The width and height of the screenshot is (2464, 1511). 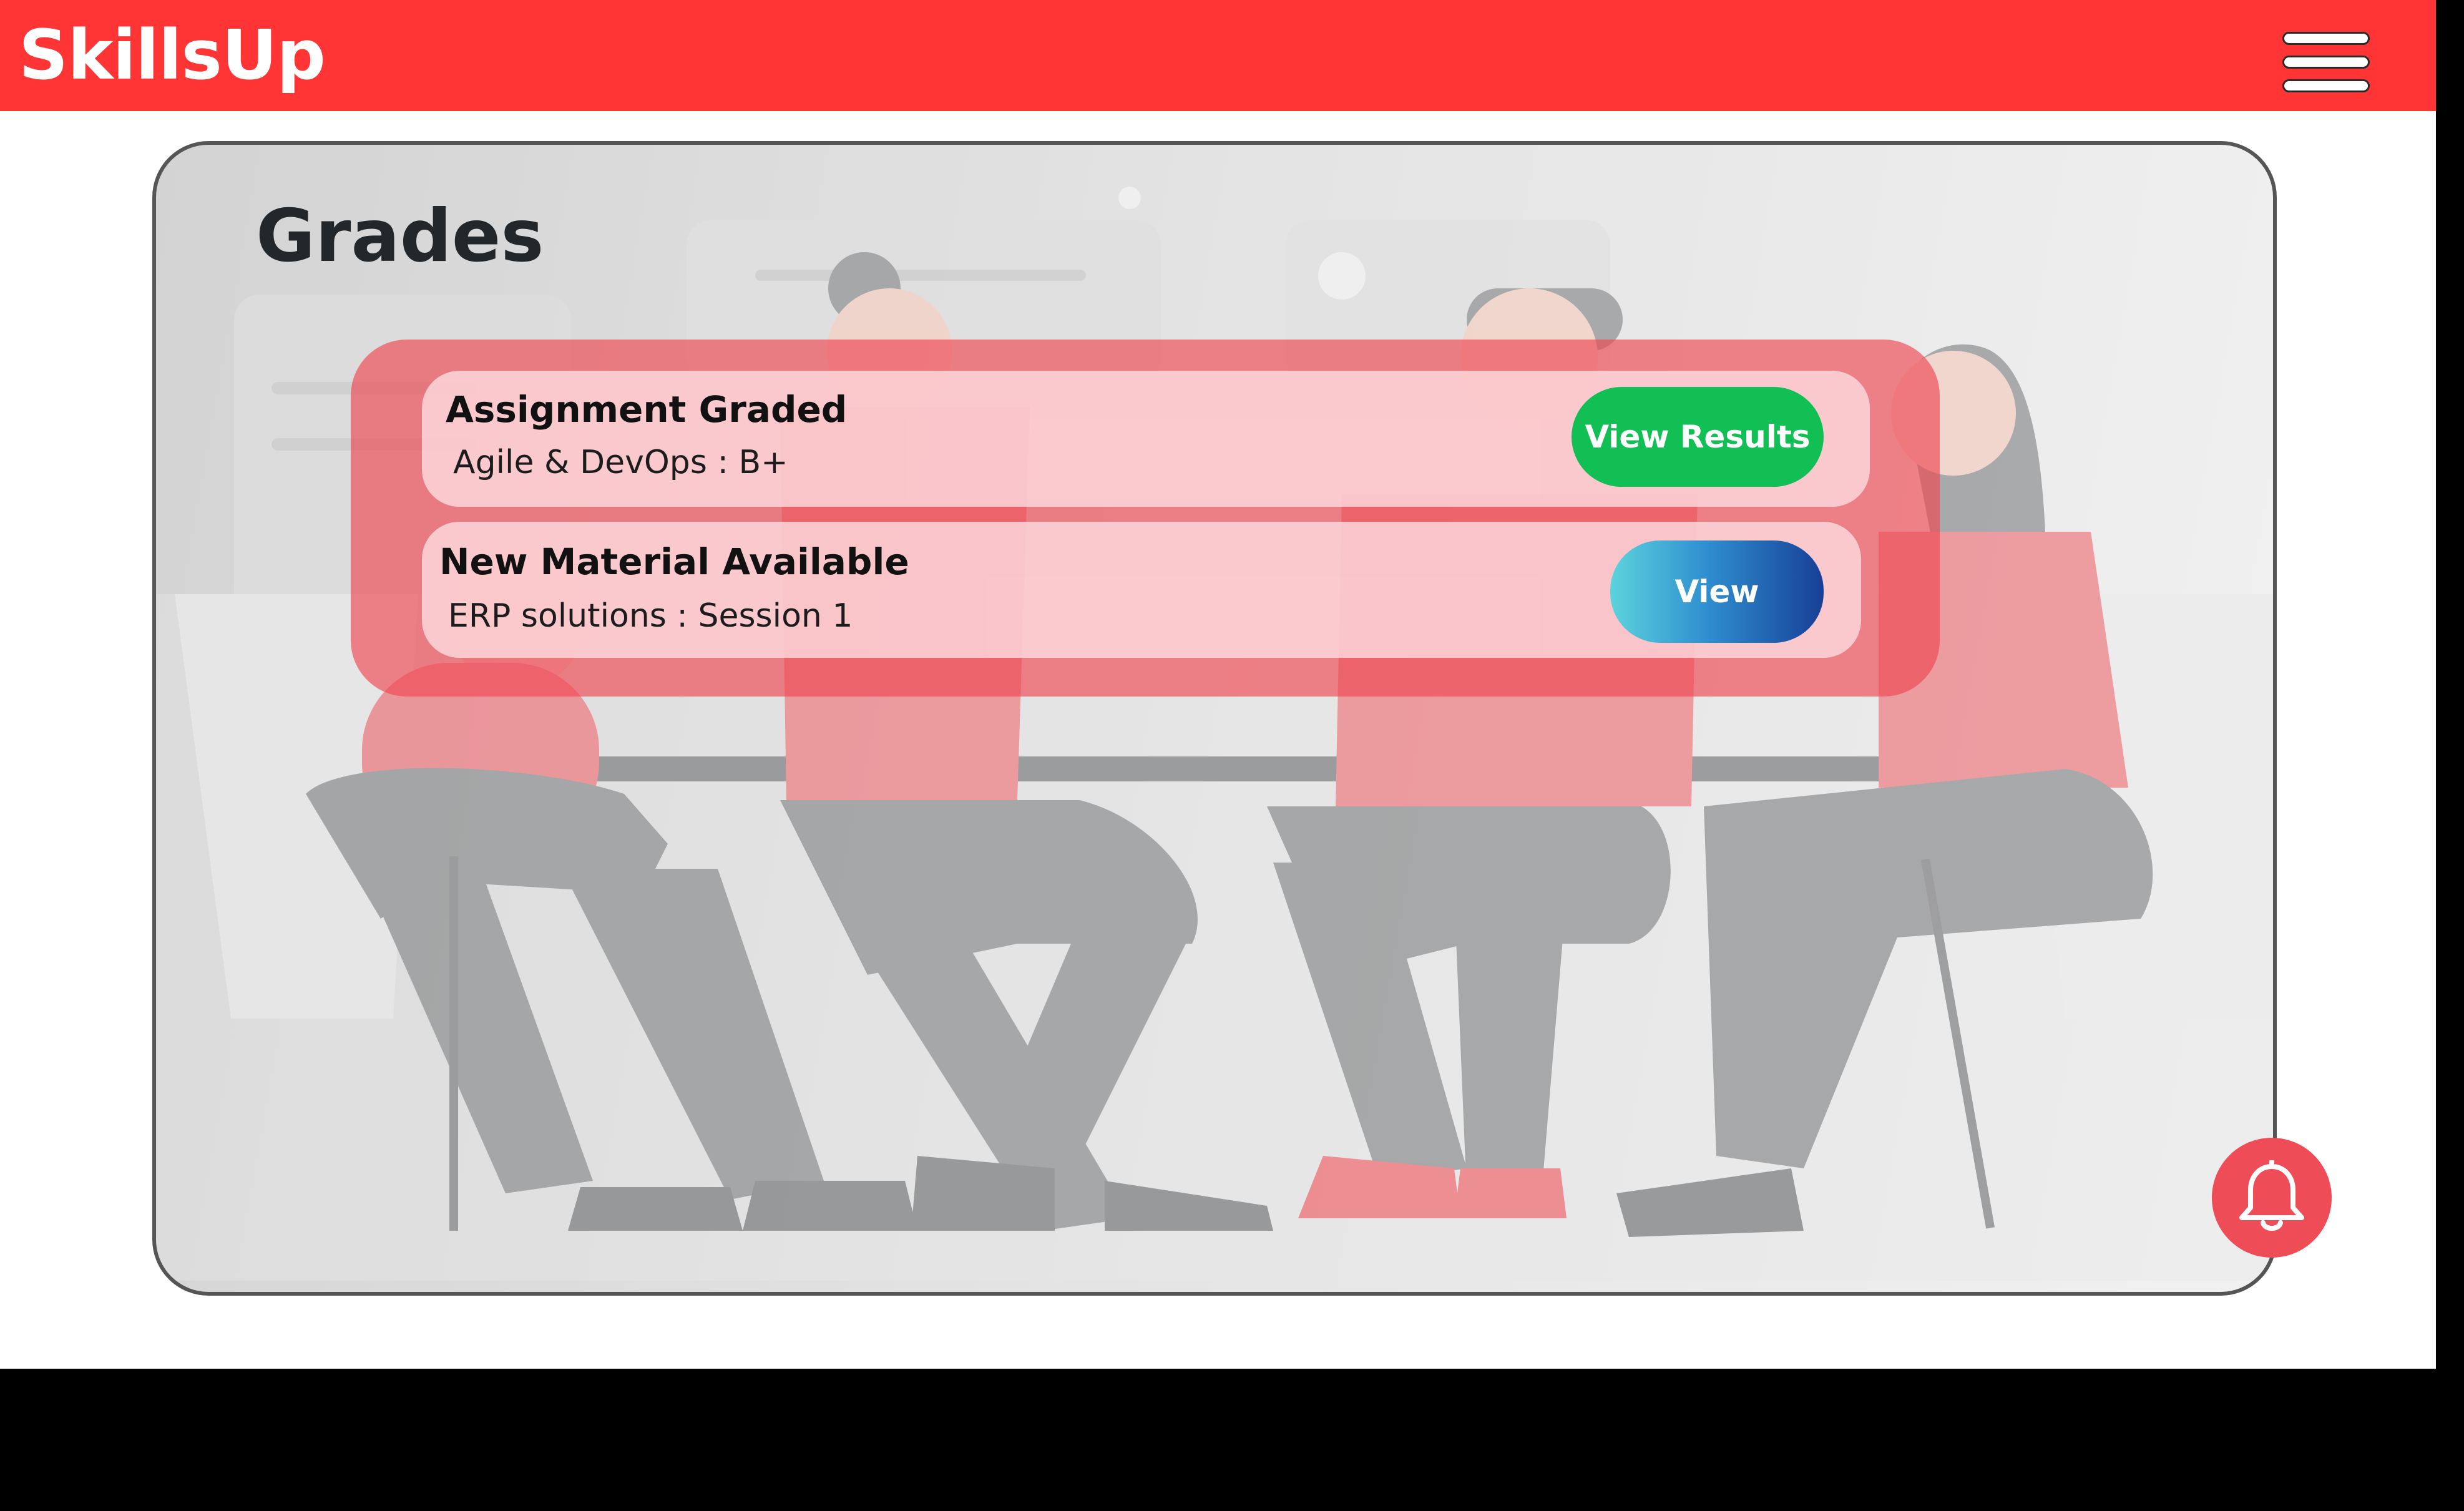 I want to click on notification-detail: Agile & DevOps : B+, so click(x=620, y=462).